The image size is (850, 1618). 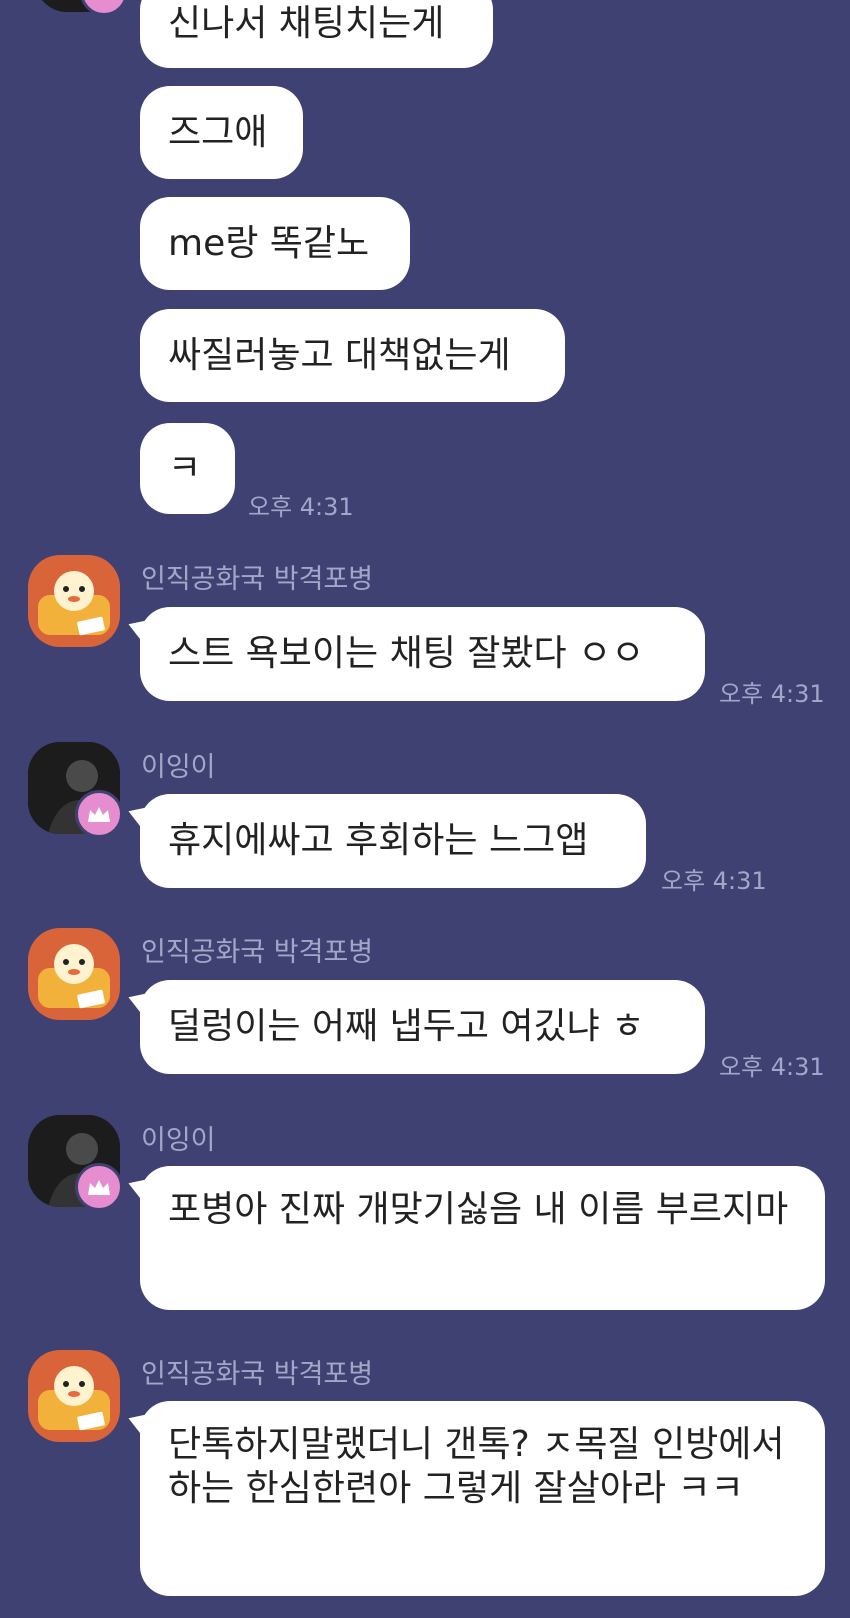 I want to click on message-bubble: 싸질러놓고 대책없는게, so click(x=352, y=355).